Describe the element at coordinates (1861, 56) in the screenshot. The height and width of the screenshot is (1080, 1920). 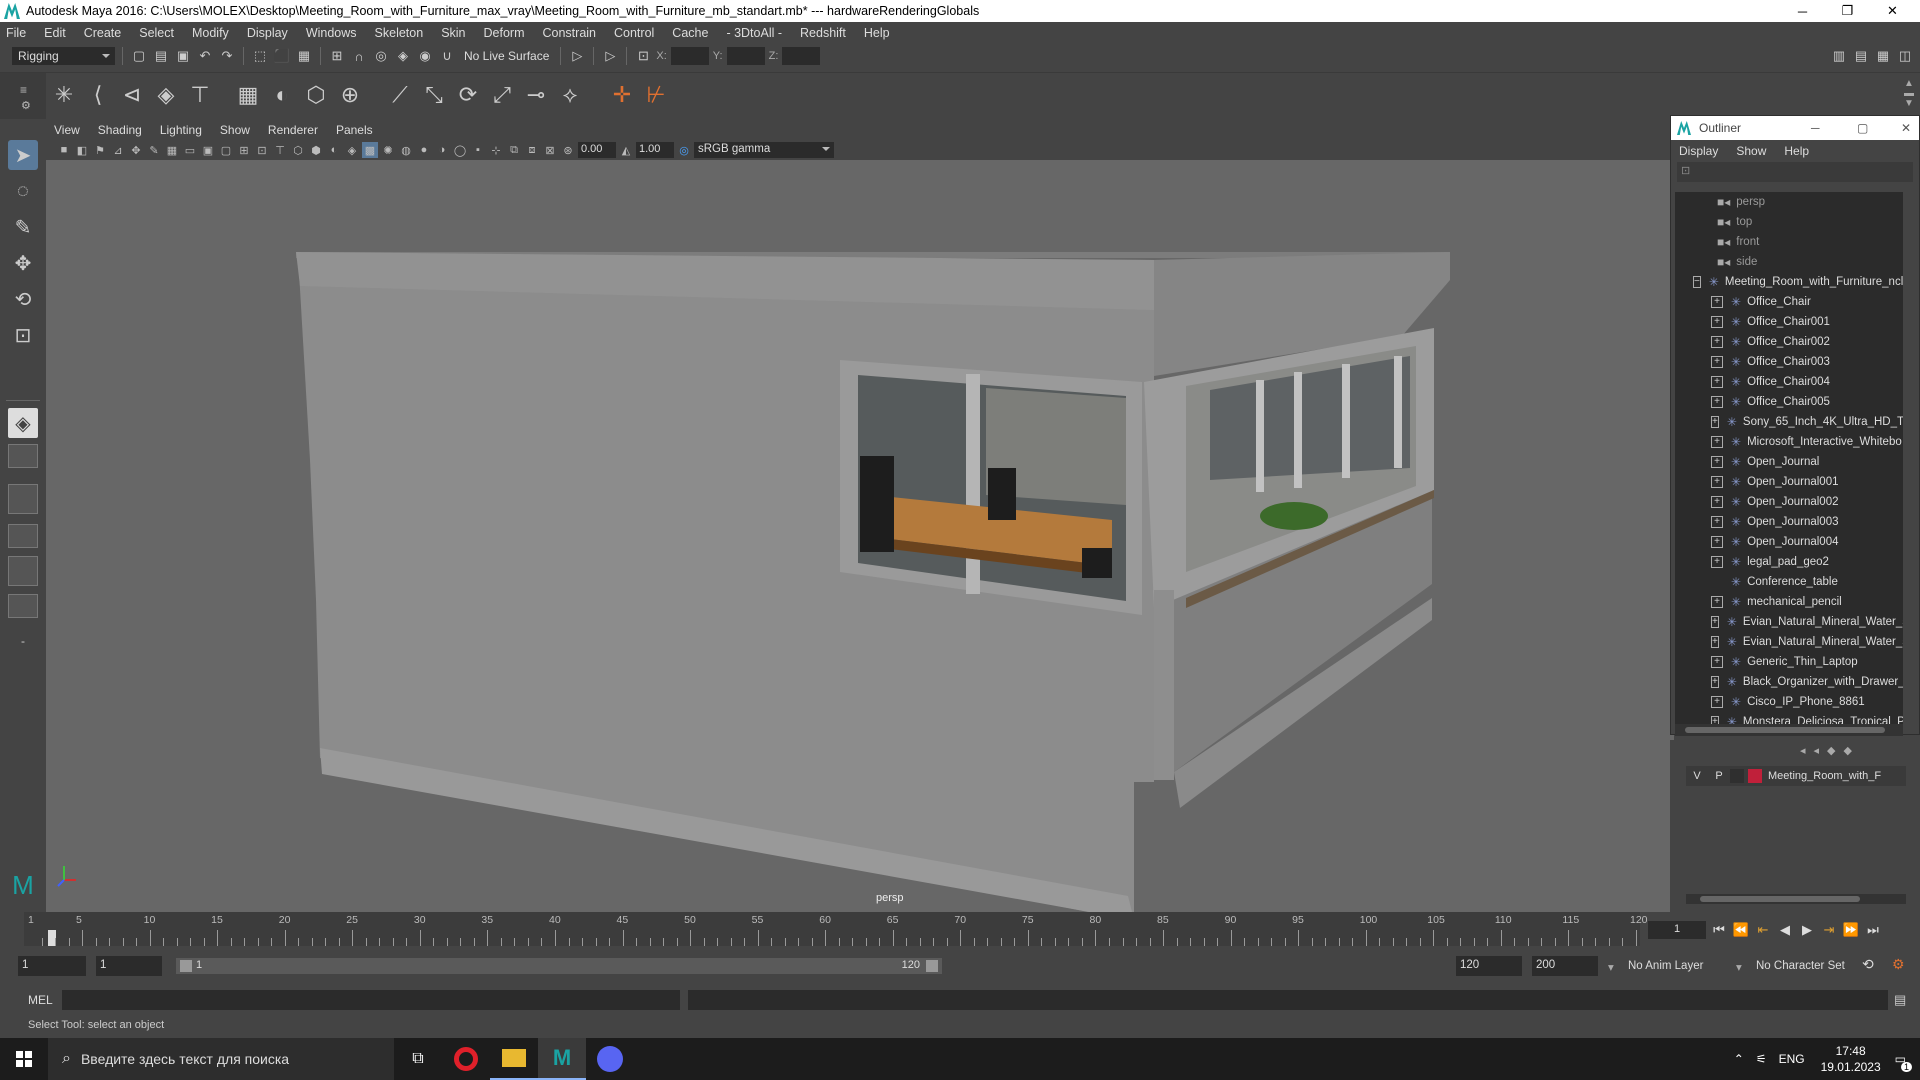
I see `attribute-editor-icon: ▤` at that location.